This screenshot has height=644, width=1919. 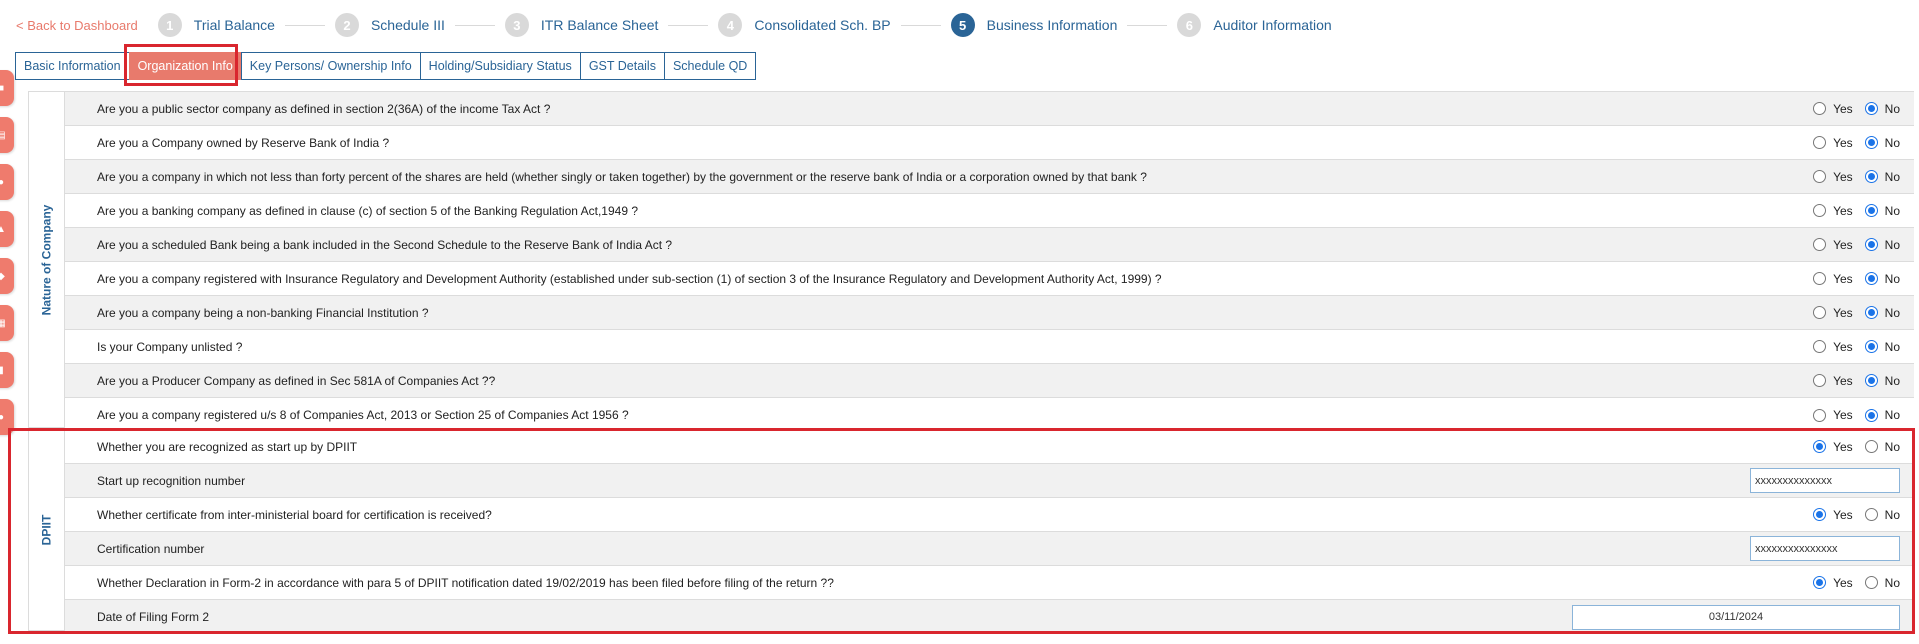 What do you see at coordinates (72, 66) in the screenshot?
I see `tab-basic-information: Basic Information` at bounding box center [72, 66].